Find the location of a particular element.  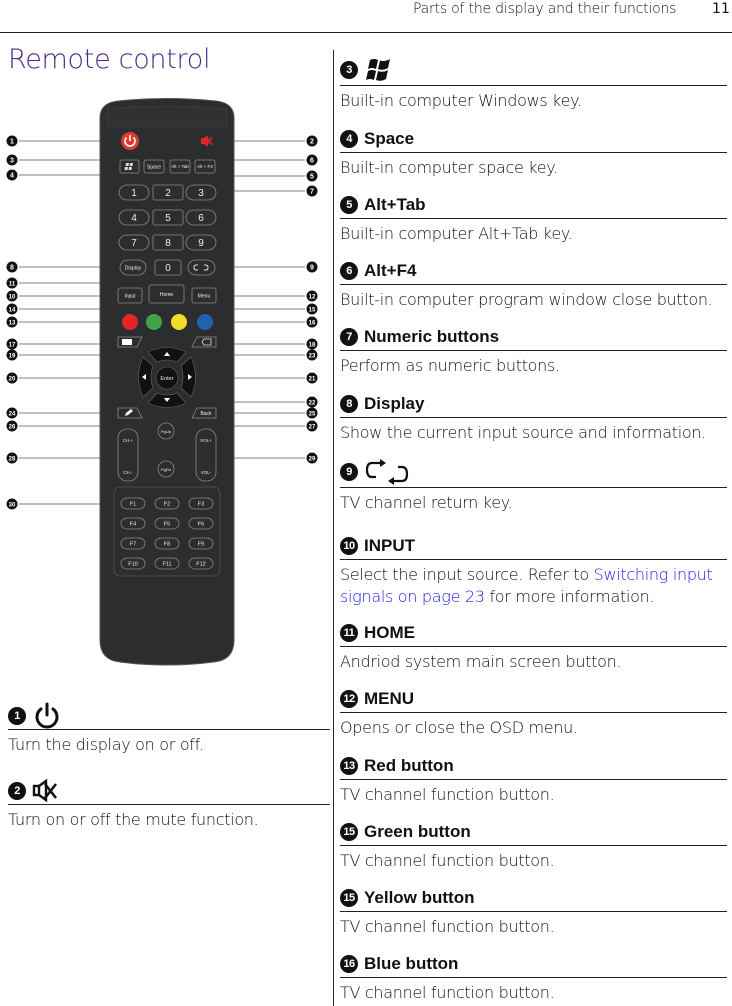

pgdn-label: PgDn is located at coordinates (166, 469).